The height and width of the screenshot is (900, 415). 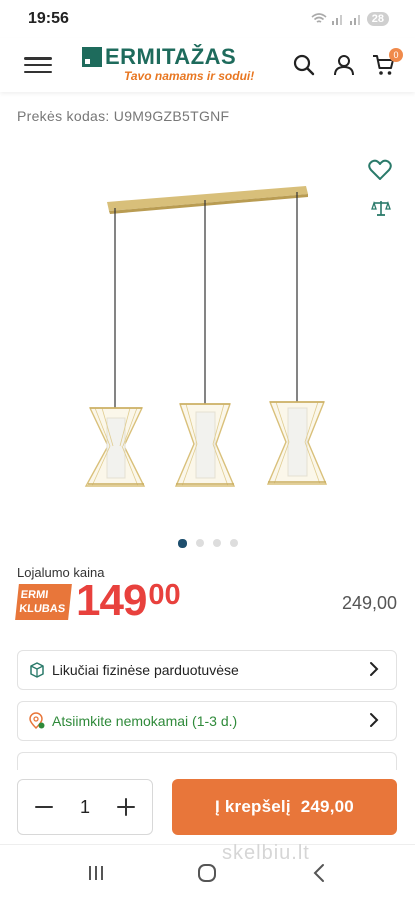 I want to click on add-to-cart-label: Į krepšelį, so click(x=253, y=806).